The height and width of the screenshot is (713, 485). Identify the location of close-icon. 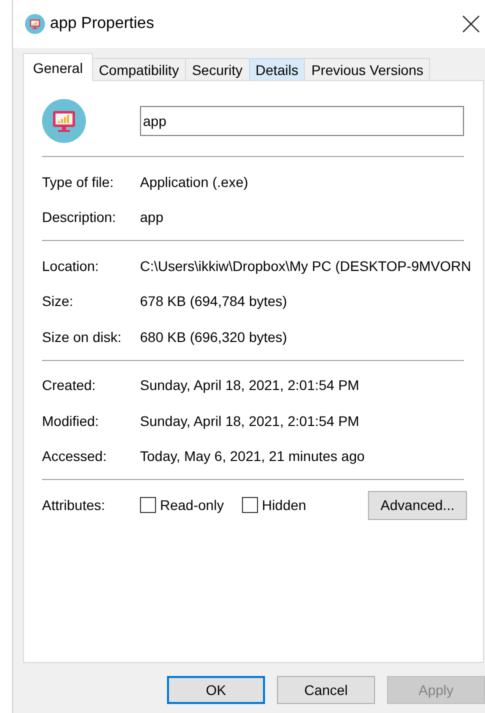
(471, 24).